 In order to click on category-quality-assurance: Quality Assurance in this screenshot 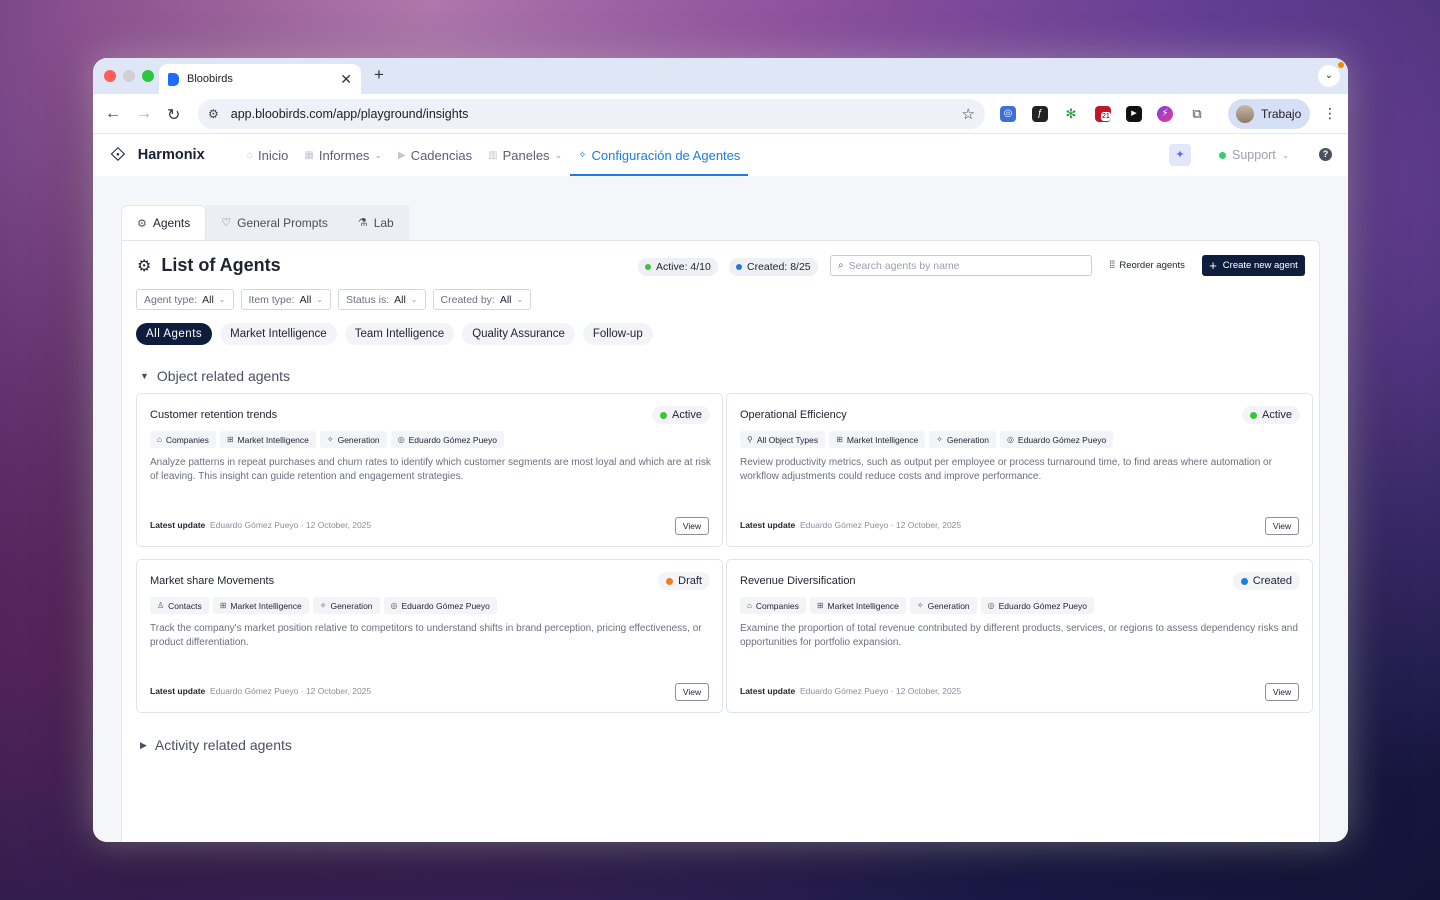, I will do `click(518, 334)`.